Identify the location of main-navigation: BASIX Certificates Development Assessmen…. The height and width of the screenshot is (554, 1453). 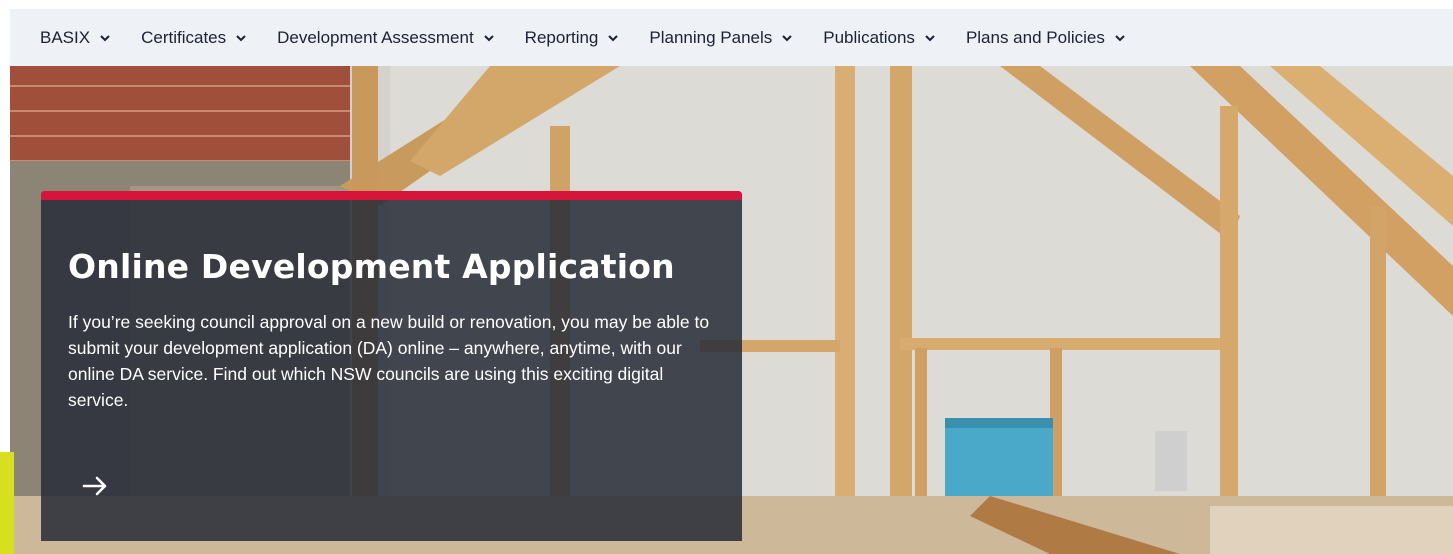
(731, 37).